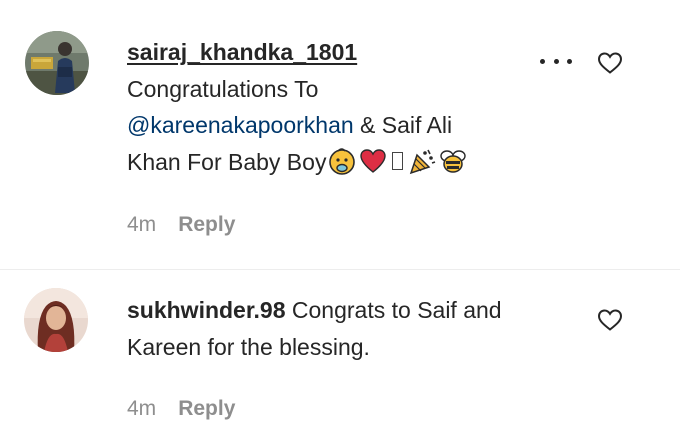 This screenshot has width=680, height=433. Describe the element at coordinates (453, 161) in the screenshot. I see `bee-icon` at that location.